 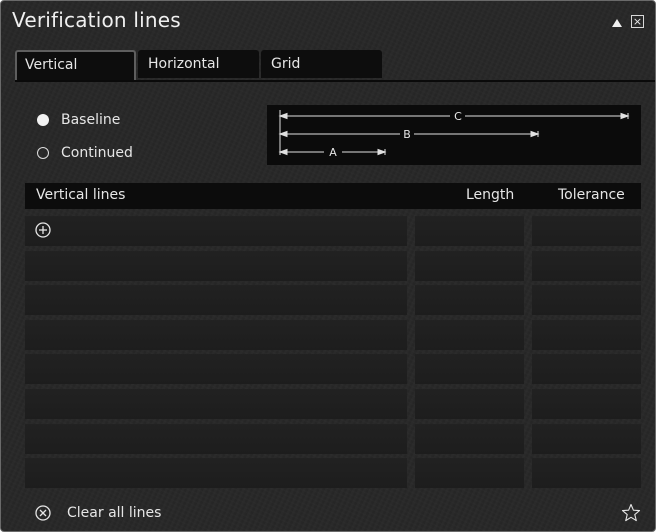 I want to click on column-vertical-lines: Vertical lines, so click(x=81, y=195).